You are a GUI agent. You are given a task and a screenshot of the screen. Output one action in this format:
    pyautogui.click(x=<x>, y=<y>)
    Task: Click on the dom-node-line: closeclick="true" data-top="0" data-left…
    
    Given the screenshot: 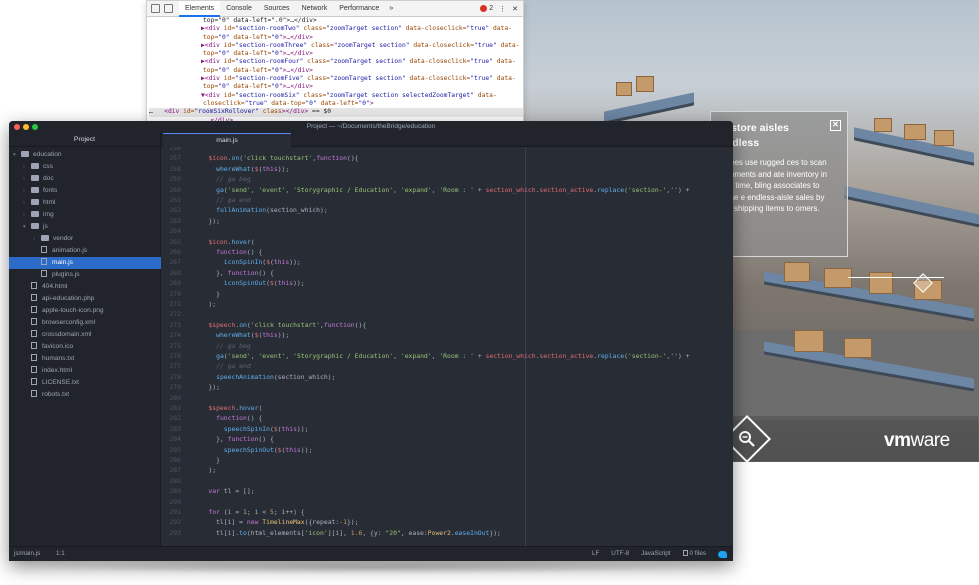 What is the action you would take?
    pyautogui.click(x=336, y=104)
    